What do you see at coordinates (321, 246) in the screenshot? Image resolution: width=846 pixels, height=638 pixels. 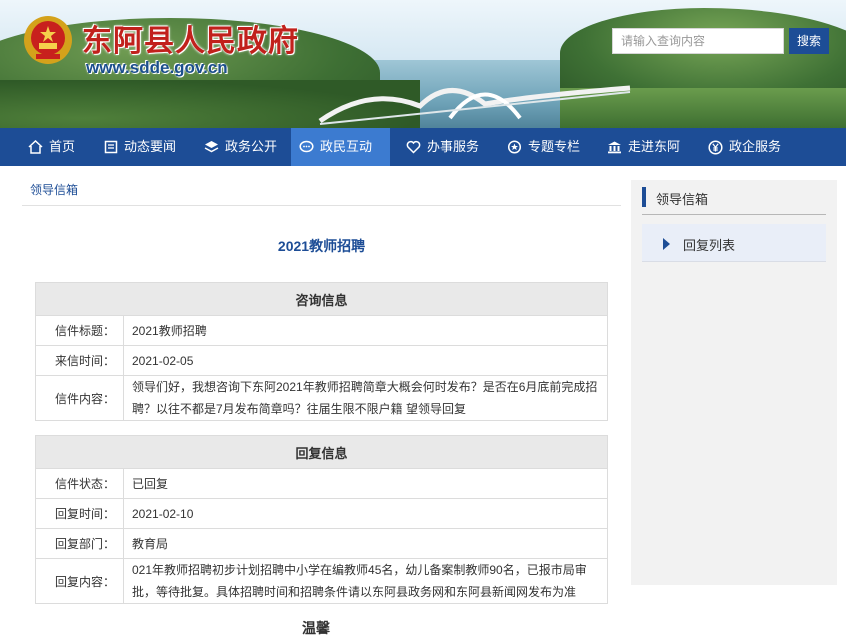 I see `page-title: 2021教师招聘` at bounding box center [321, 246].